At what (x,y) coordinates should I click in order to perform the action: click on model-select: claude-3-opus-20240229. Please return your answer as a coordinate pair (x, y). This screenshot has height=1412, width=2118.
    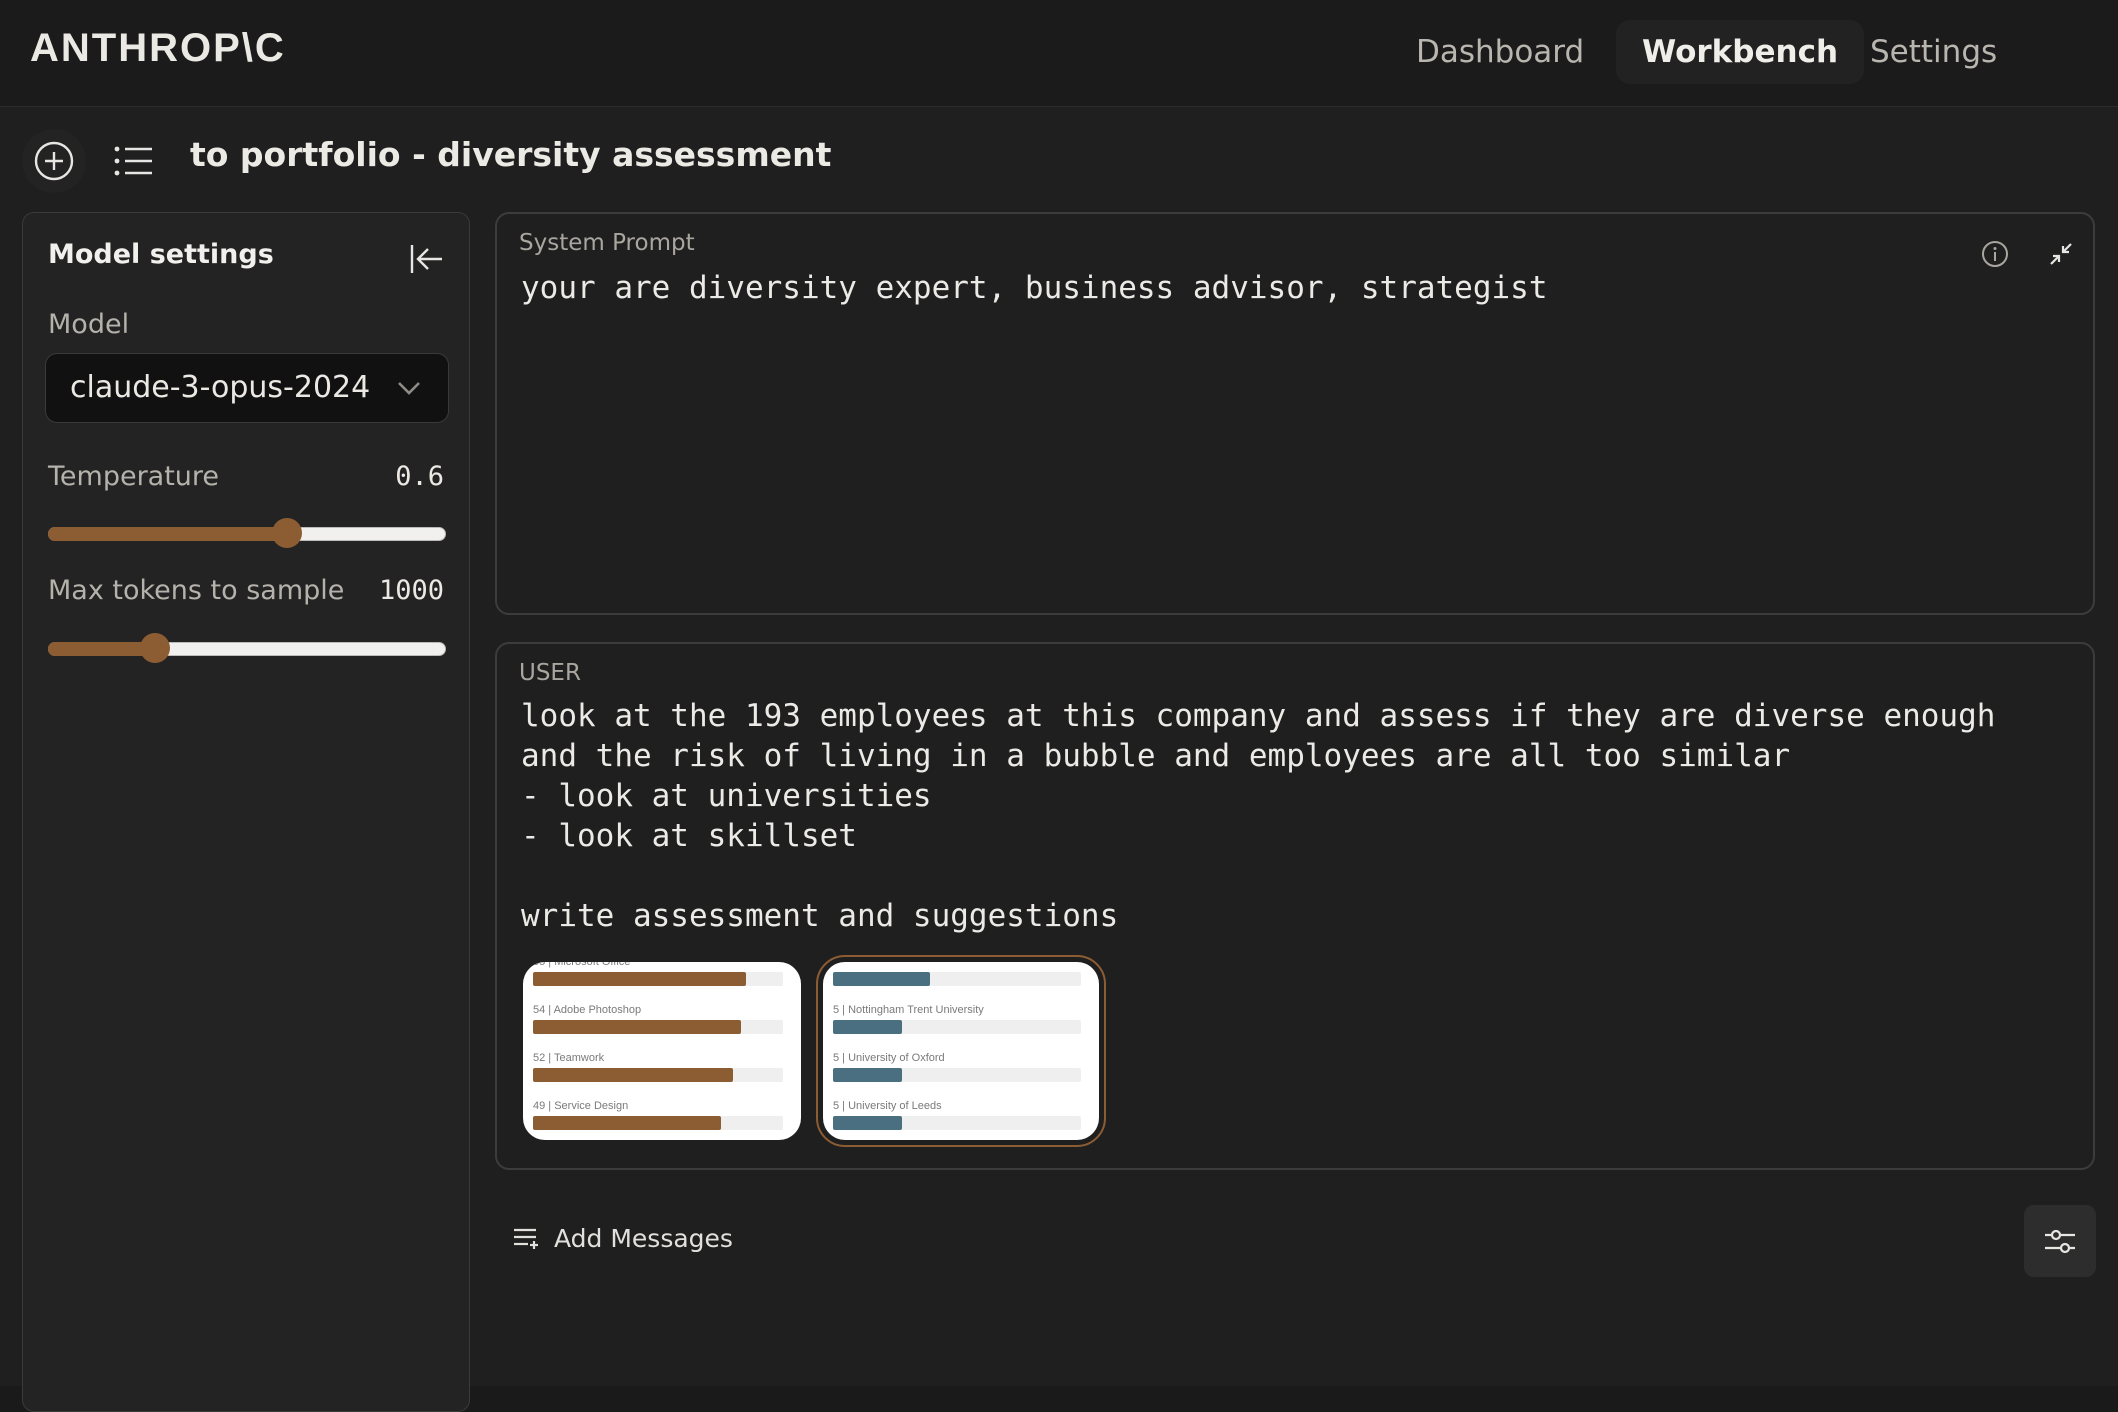
    Looking at the image, I should click on (247, 388).